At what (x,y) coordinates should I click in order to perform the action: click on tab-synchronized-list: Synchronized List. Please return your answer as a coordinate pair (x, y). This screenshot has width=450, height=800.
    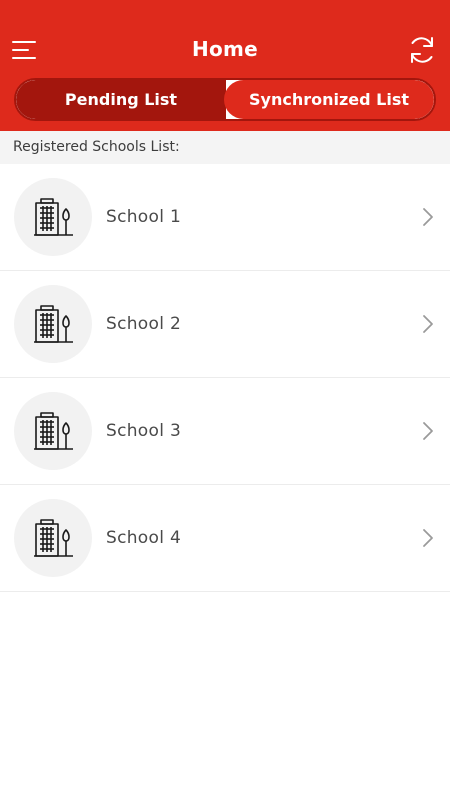
    Looking at the image, I should click on (329, 99).